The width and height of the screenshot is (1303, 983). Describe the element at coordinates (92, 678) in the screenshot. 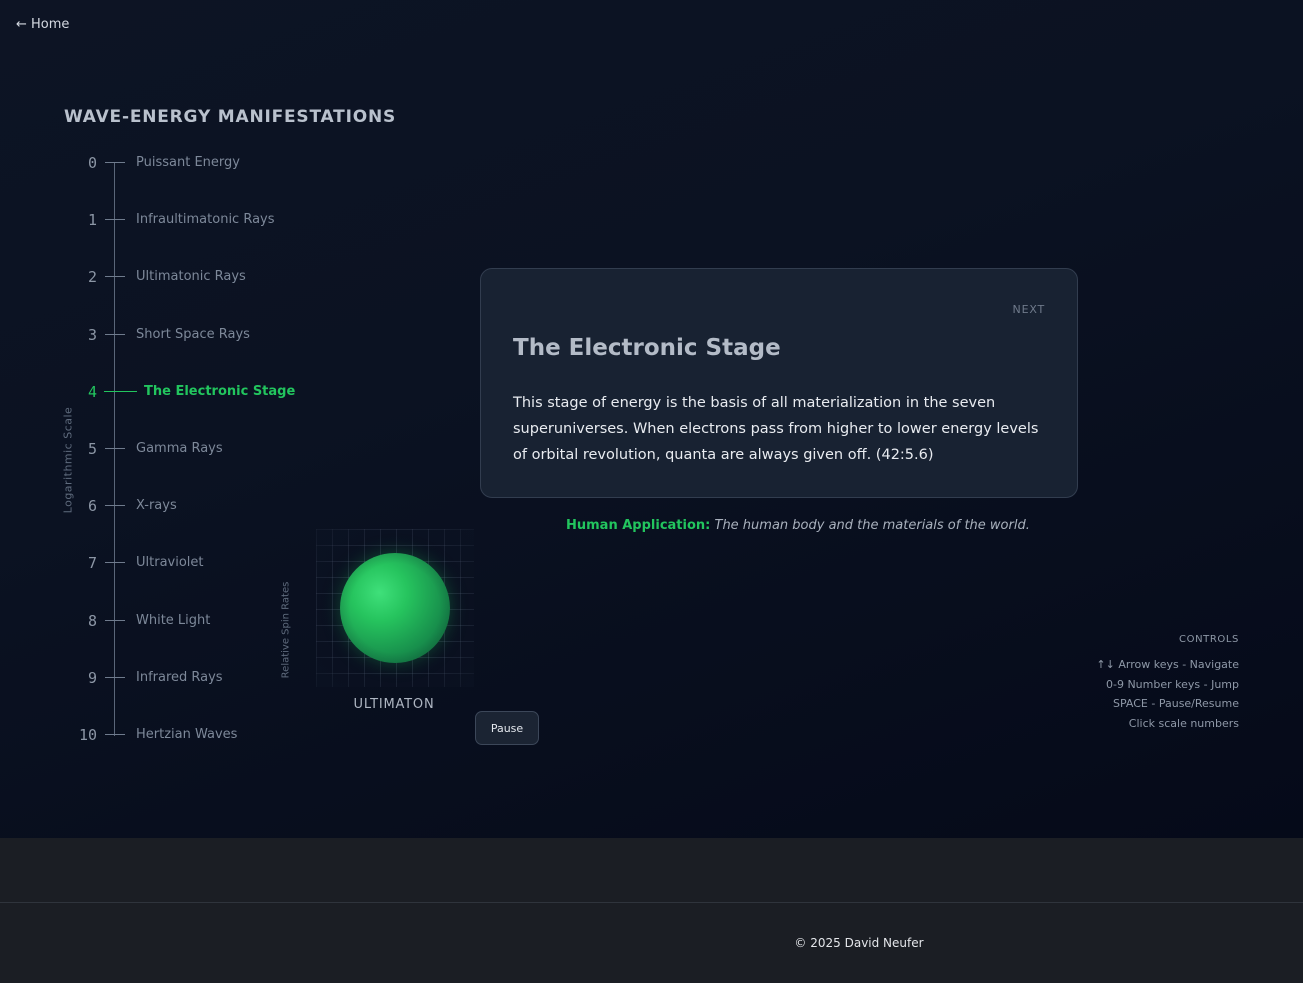

I see `scale-number: 9` at that location.